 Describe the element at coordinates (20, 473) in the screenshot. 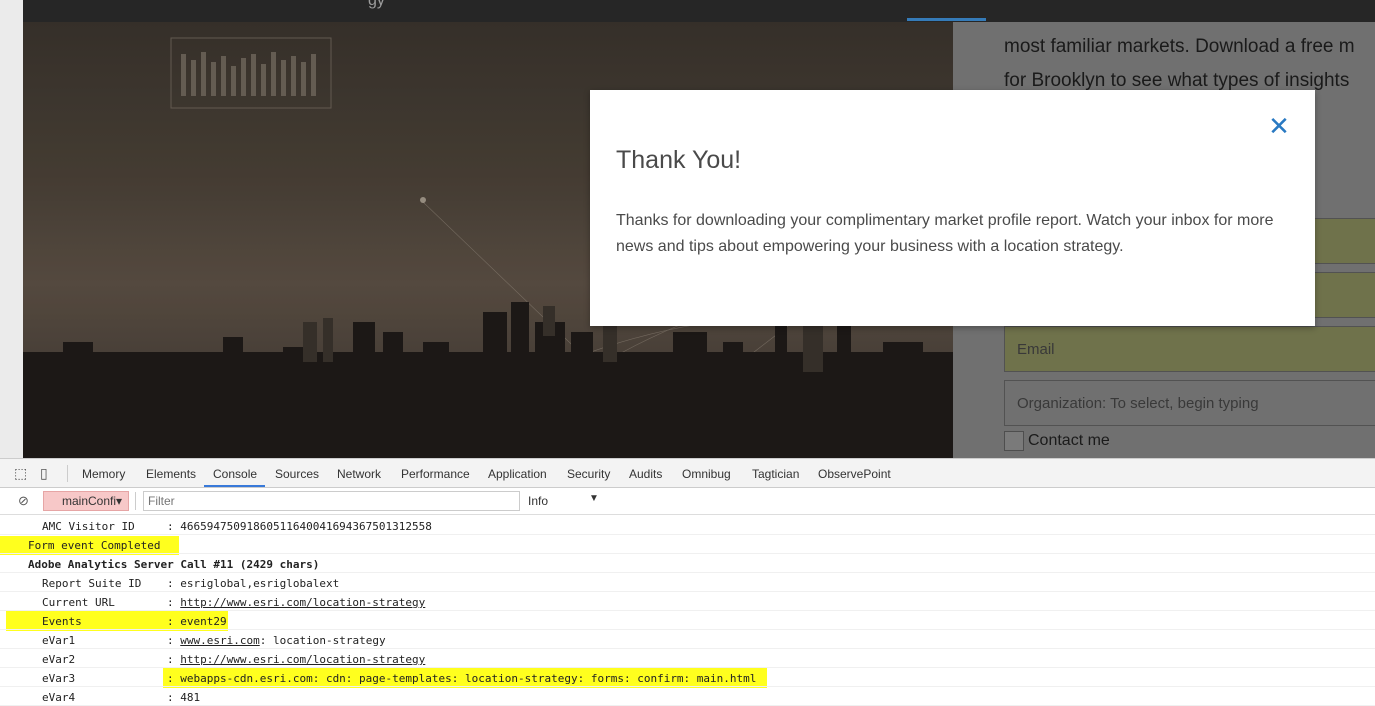

I see `inspect-element-icon: ⬚` at that location.